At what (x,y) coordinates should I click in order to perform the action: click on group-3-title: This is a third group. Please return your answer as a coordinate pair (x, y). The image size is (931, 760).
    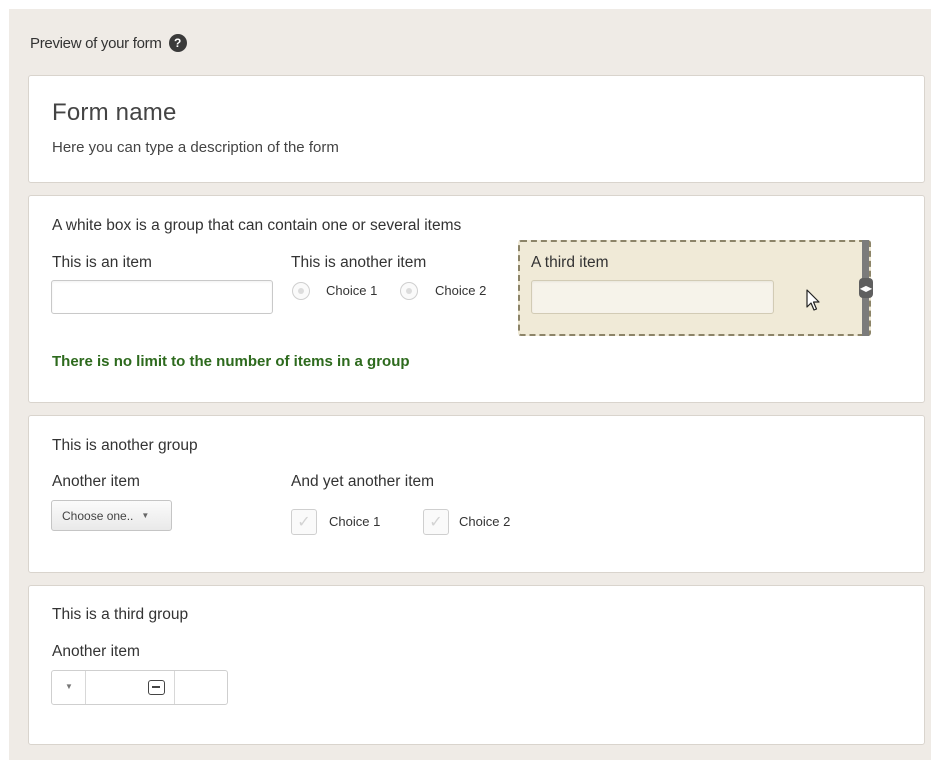
    Looking at the image, I should click on (120, 614).